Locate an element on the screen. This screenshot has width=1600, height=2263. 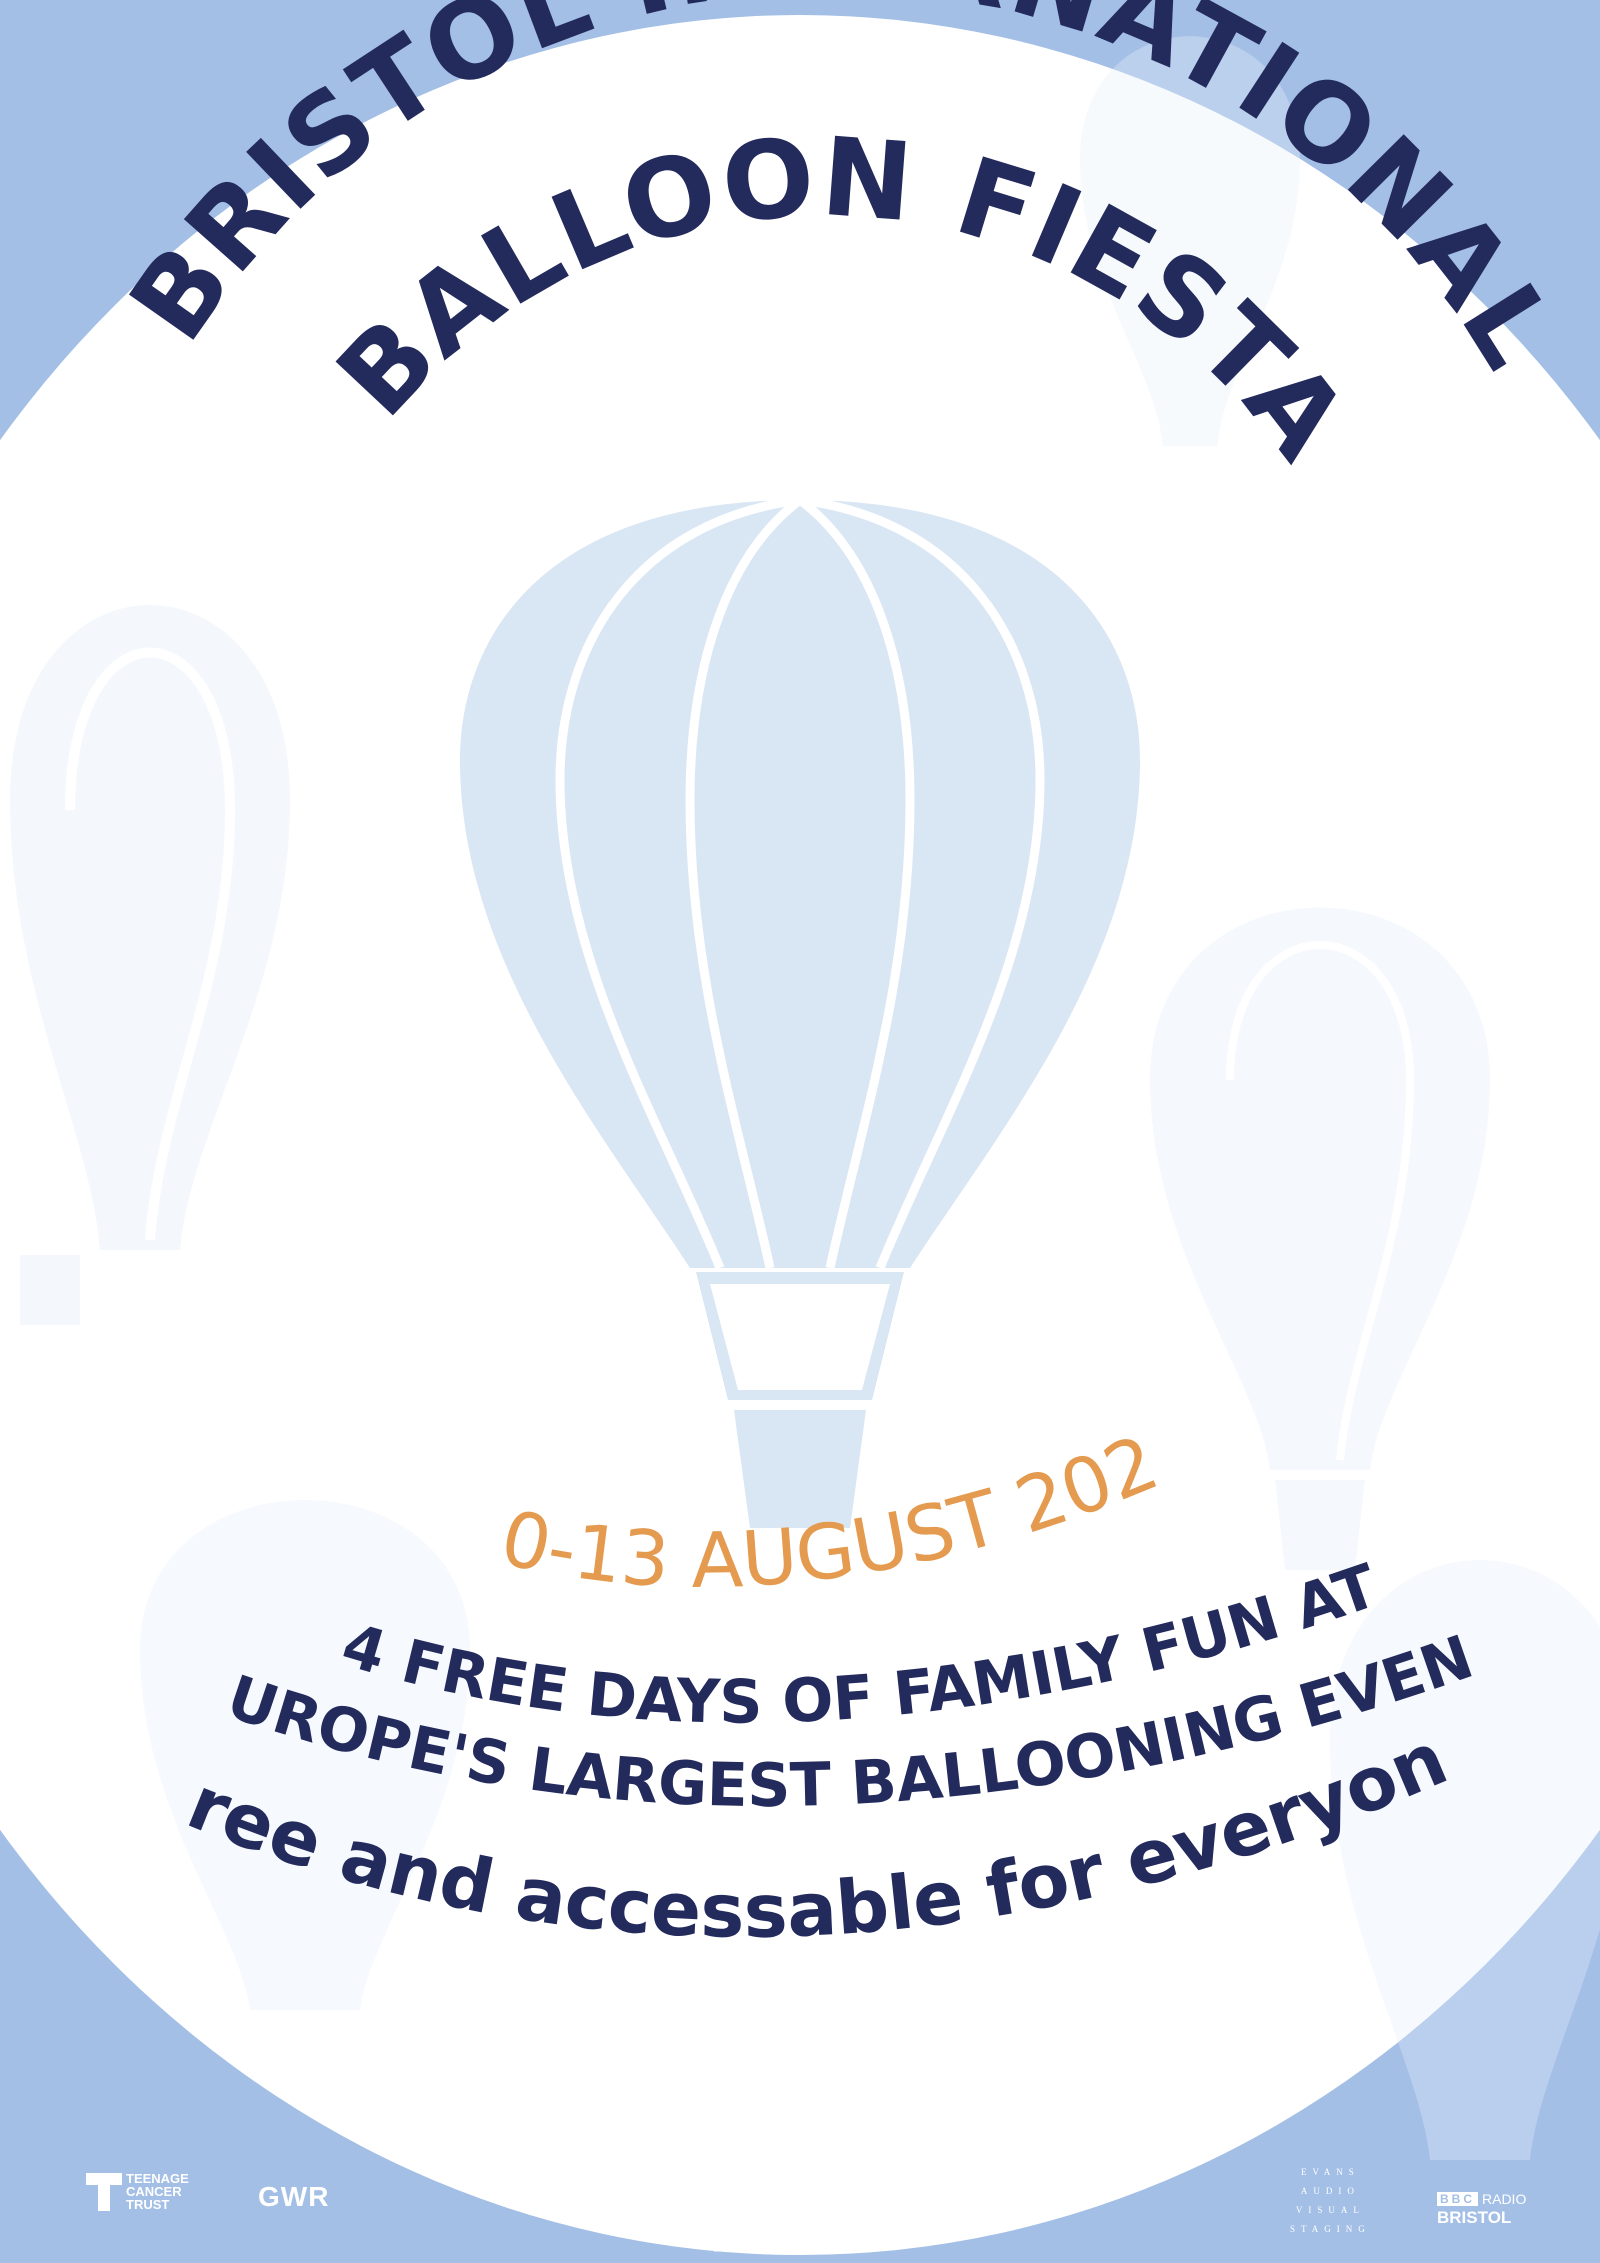
evans-logo: EVANS AUDIO VISUAL STAGING is located at coordinates (1330, 2200).